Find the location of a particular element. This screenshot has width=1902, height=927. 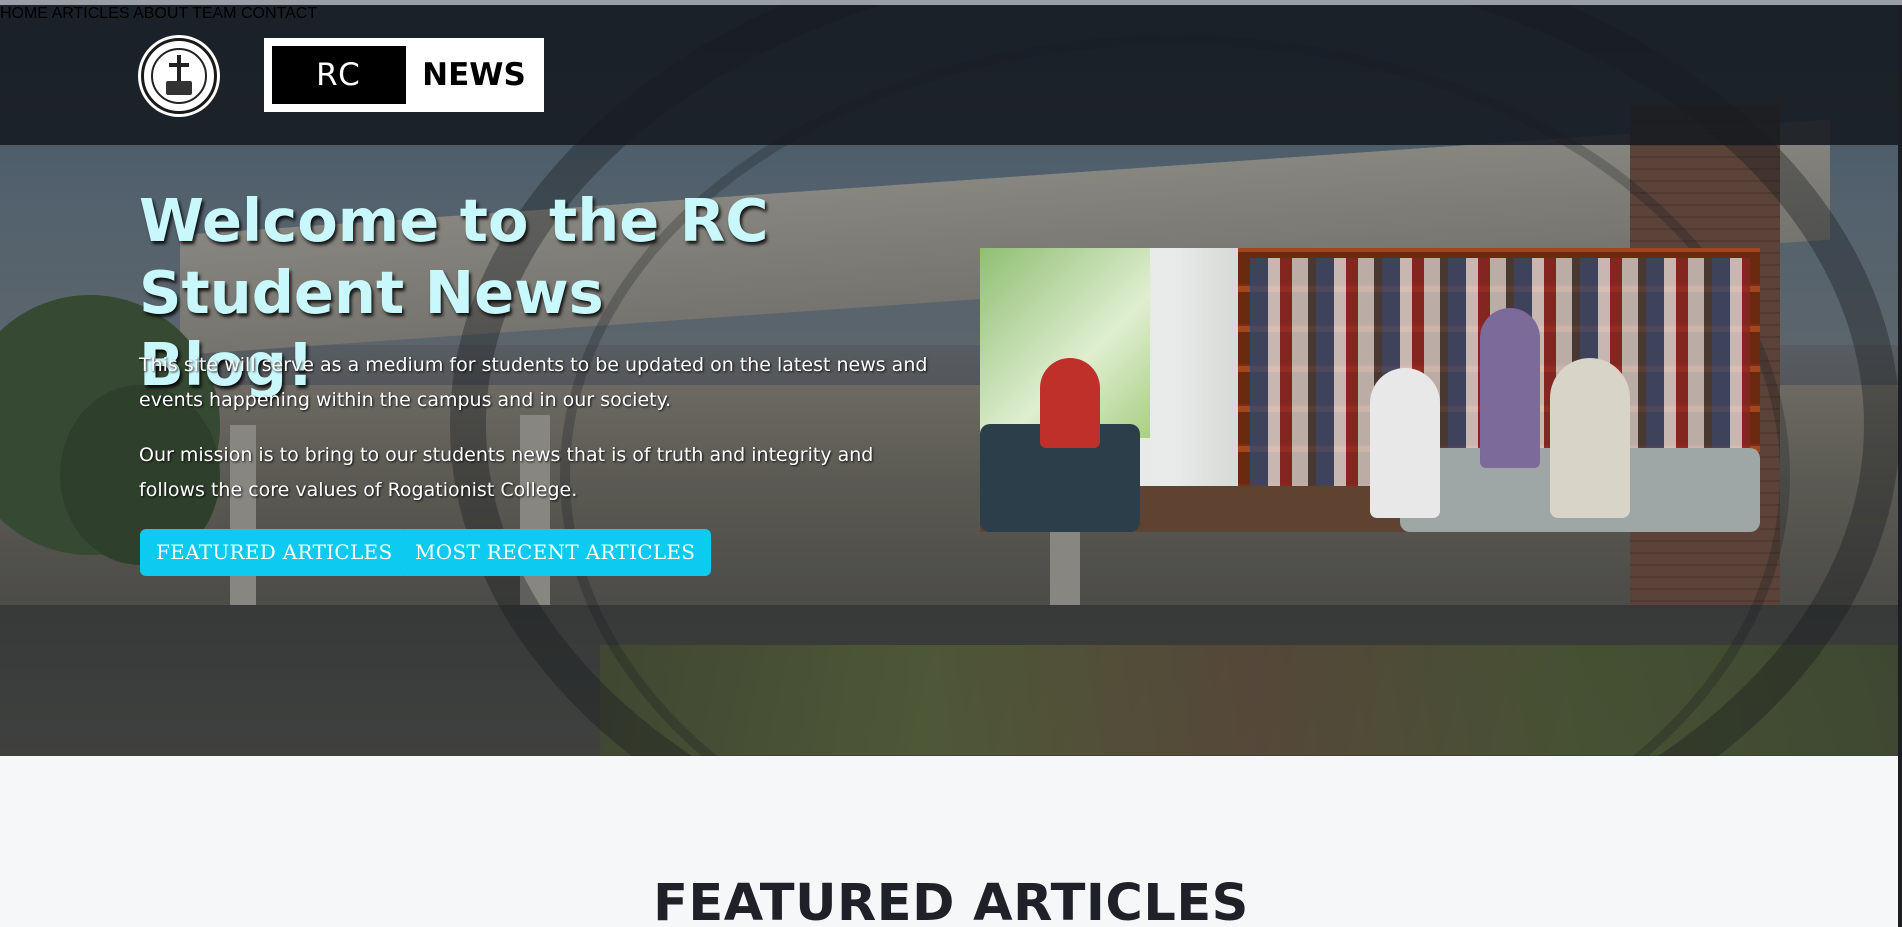

nav-team: TEAM is located at coordinates (214, 13).